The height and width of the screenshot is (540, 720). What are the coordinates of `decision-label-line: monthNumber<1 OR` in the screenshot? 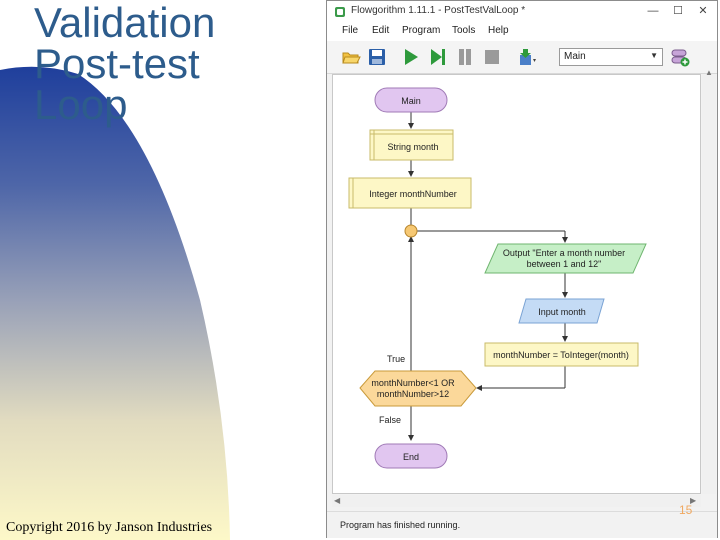 It's located at (413, 383).